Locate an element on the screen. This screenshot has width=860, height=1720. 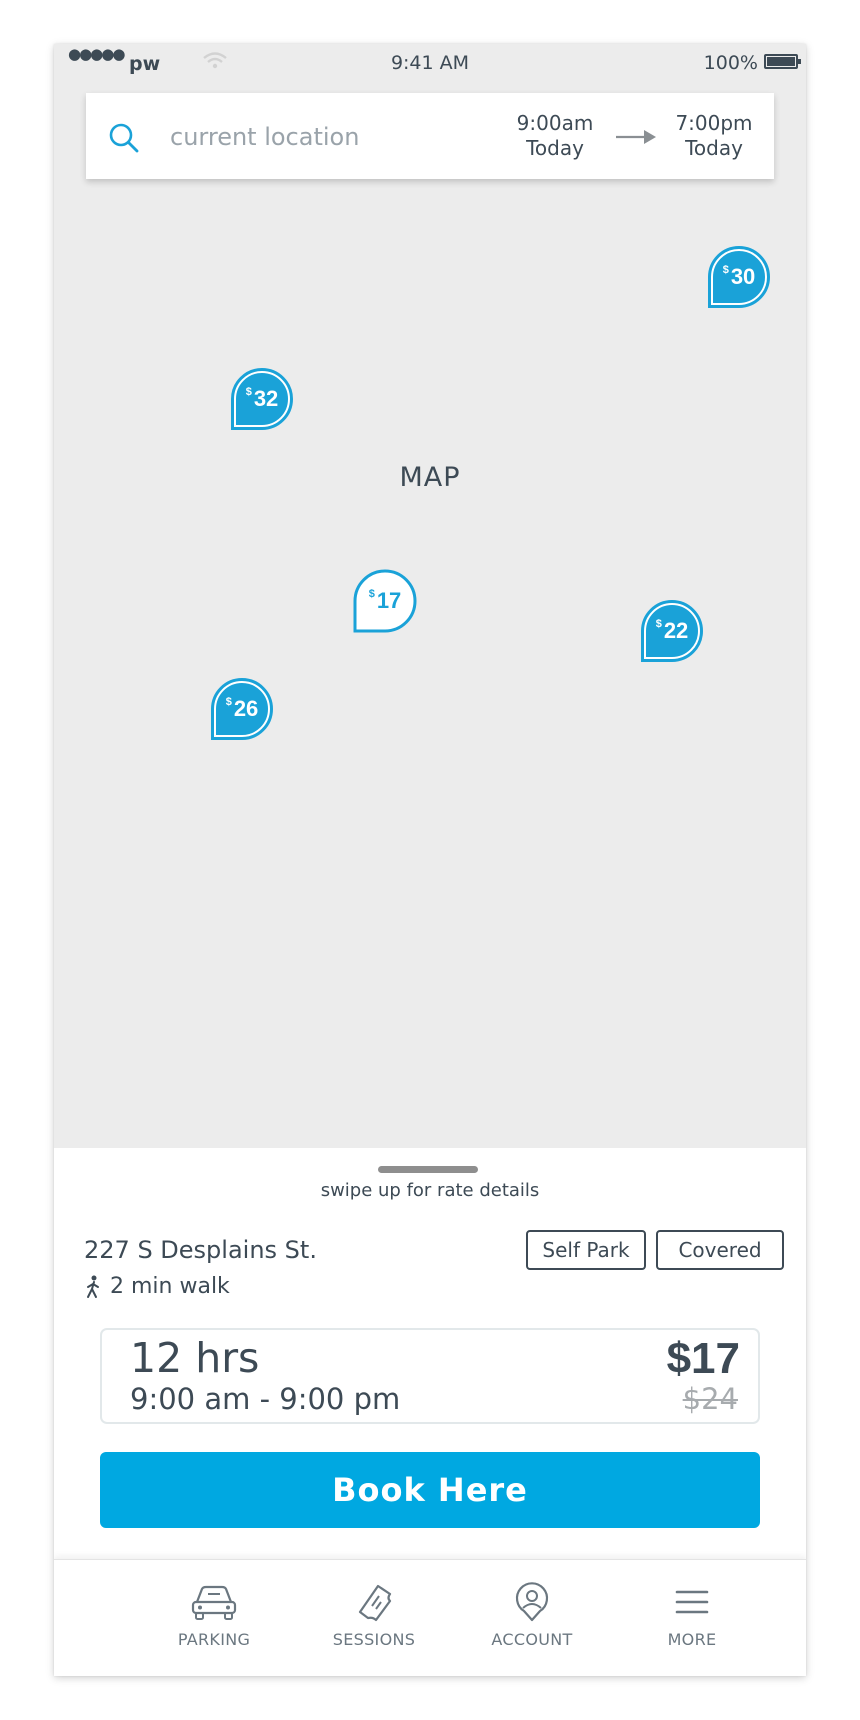
pin-price: 30 is located at coordinates (743, 276).